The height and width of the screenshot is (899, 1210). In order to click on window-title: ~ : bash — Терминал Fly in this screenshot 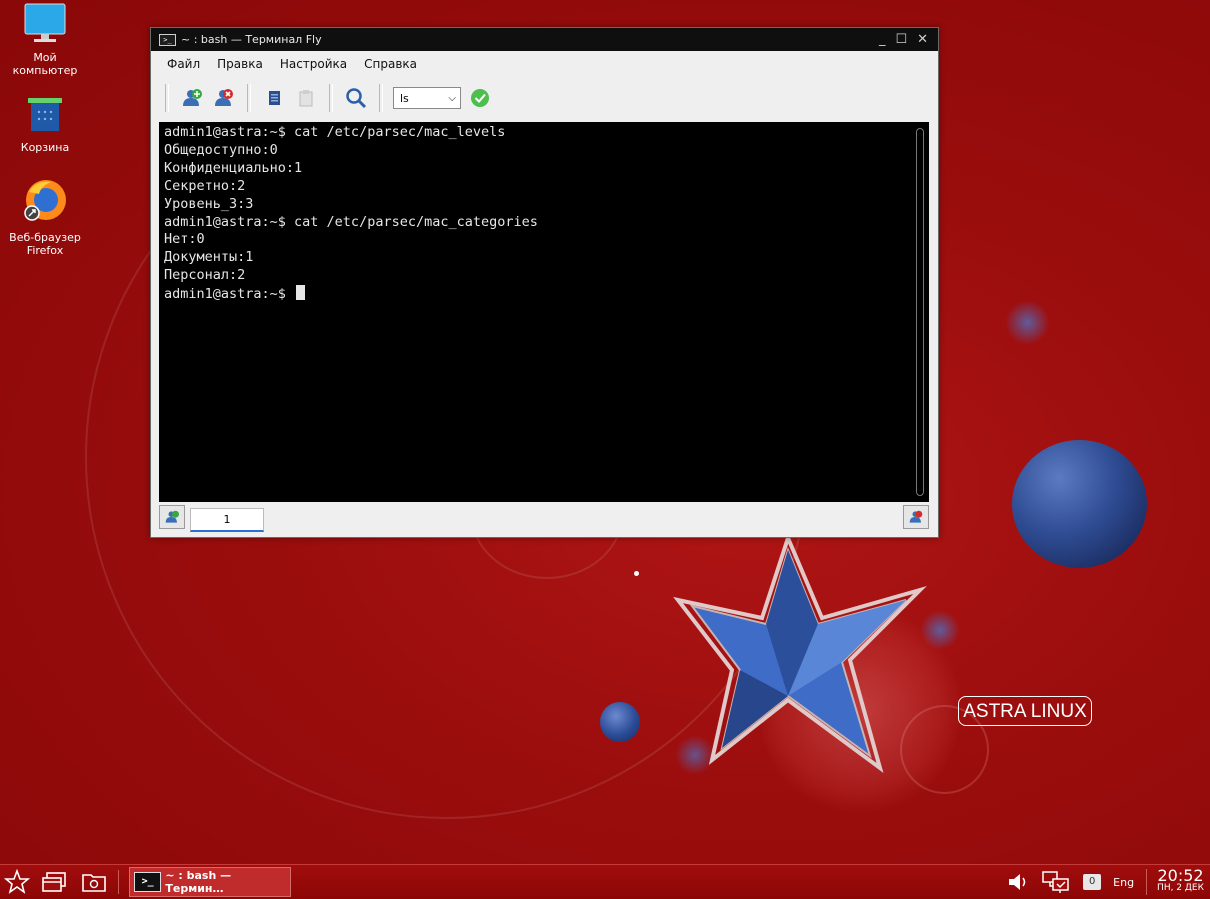, I will do `click(251, 39)`.